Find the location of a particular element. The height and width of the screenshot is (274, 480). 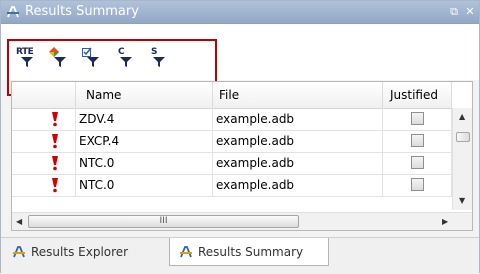

view-tabs: Results Explorer Results Summary is located at coordinates (240, 255).